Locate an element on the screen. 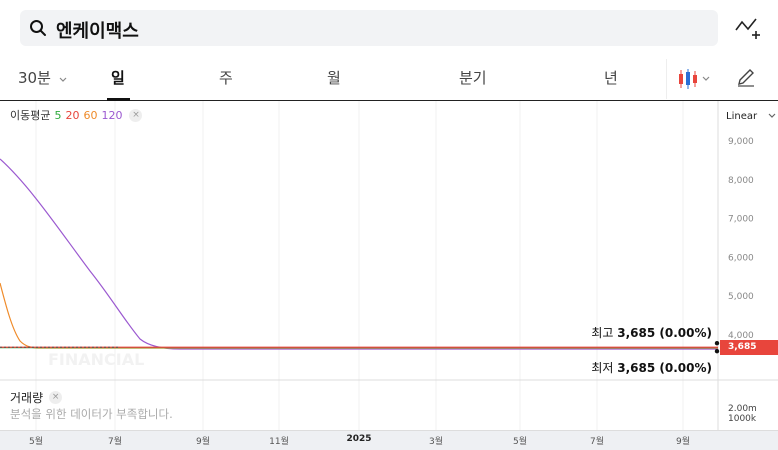  volume-axis: 2.00m 1000k is located at coordinates (742, 414).